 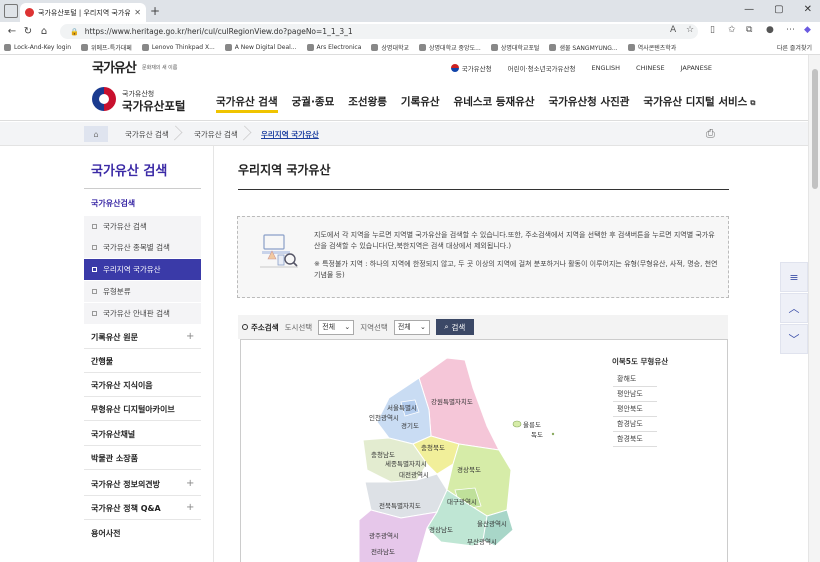 What do you see at coordinates (420, 103) in the screenshot?
I see `gnb-records: 기록유산` at bounding box center [420, 103].